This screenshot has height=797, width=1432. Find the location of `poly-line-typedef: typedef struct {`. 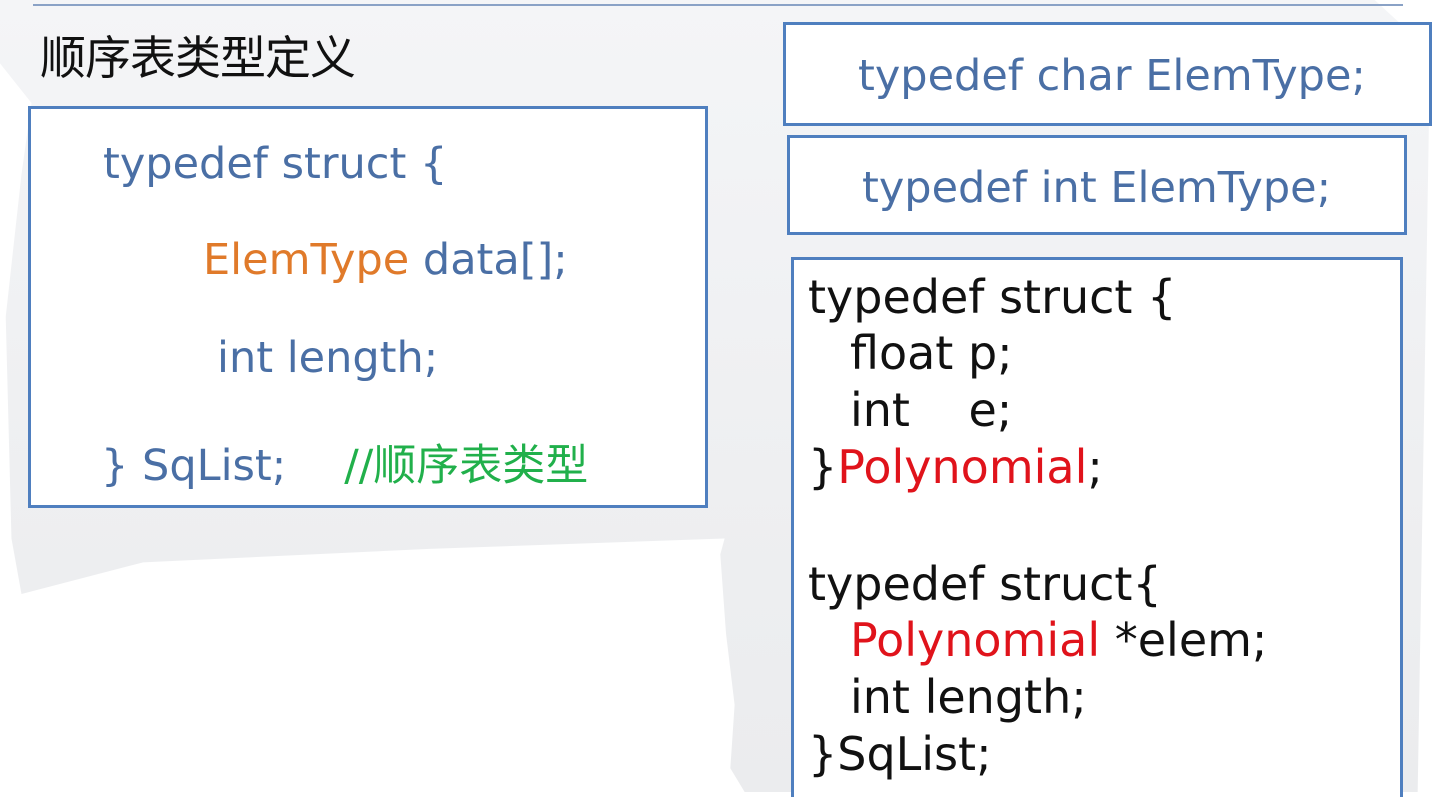

poly-line-typedef: typedef struct { is located at coordinates (992, 297).